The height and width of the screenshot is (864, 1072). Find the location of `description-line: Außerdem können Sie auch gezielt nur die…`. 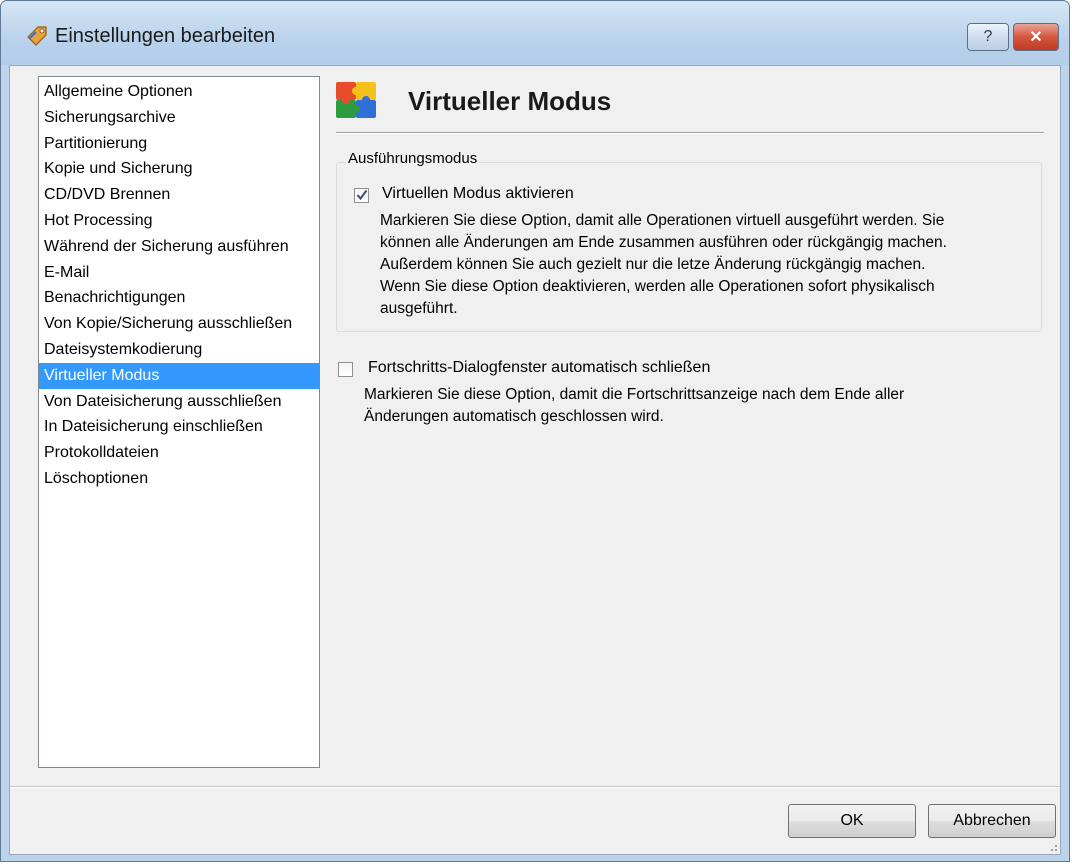

description-line: Außerdem können Sie auch gezielt nur die… is located at coordinates (653, 264).